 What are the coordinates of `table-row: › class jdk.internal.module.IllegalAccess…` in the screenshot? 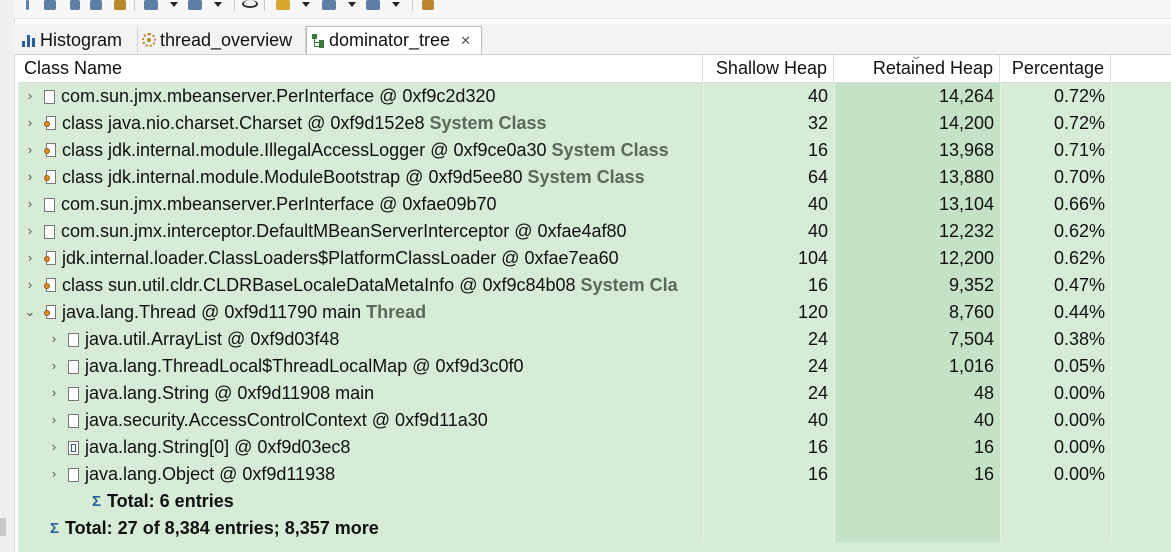 It's located at (594, 150).